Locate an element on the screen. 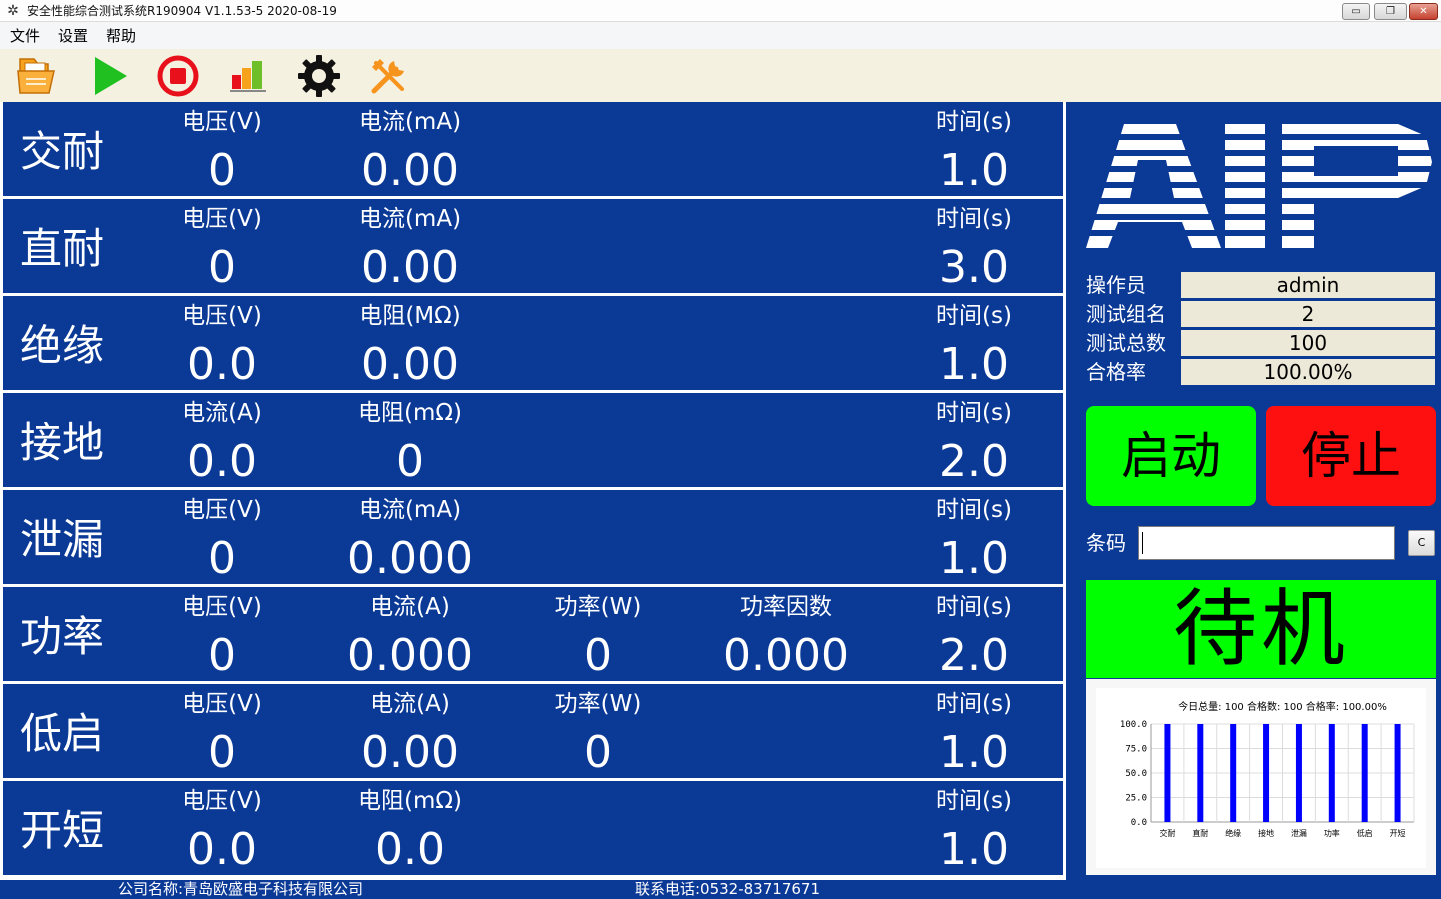 Image resolution: width=1441 pixels, height=899 pixels. play-icon is located at coordinates (110, 76).